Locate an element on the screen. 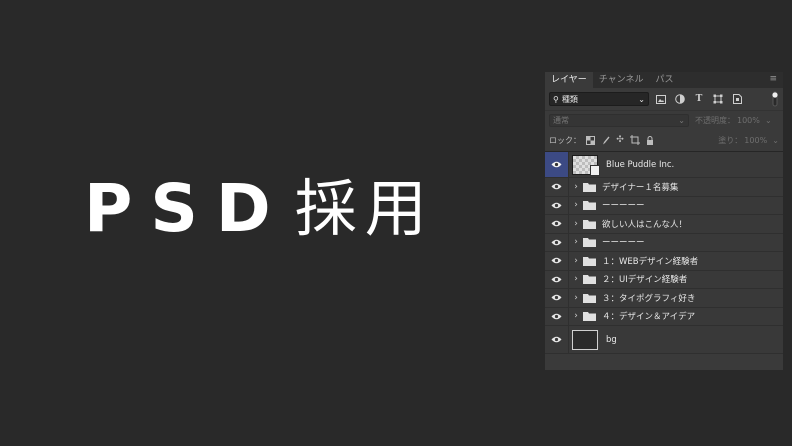 Image resolution: width=792 pixels, height=446 pixels. filter-row: ⚲ 種類 ⌄ T is located at coordinates (664, 99).